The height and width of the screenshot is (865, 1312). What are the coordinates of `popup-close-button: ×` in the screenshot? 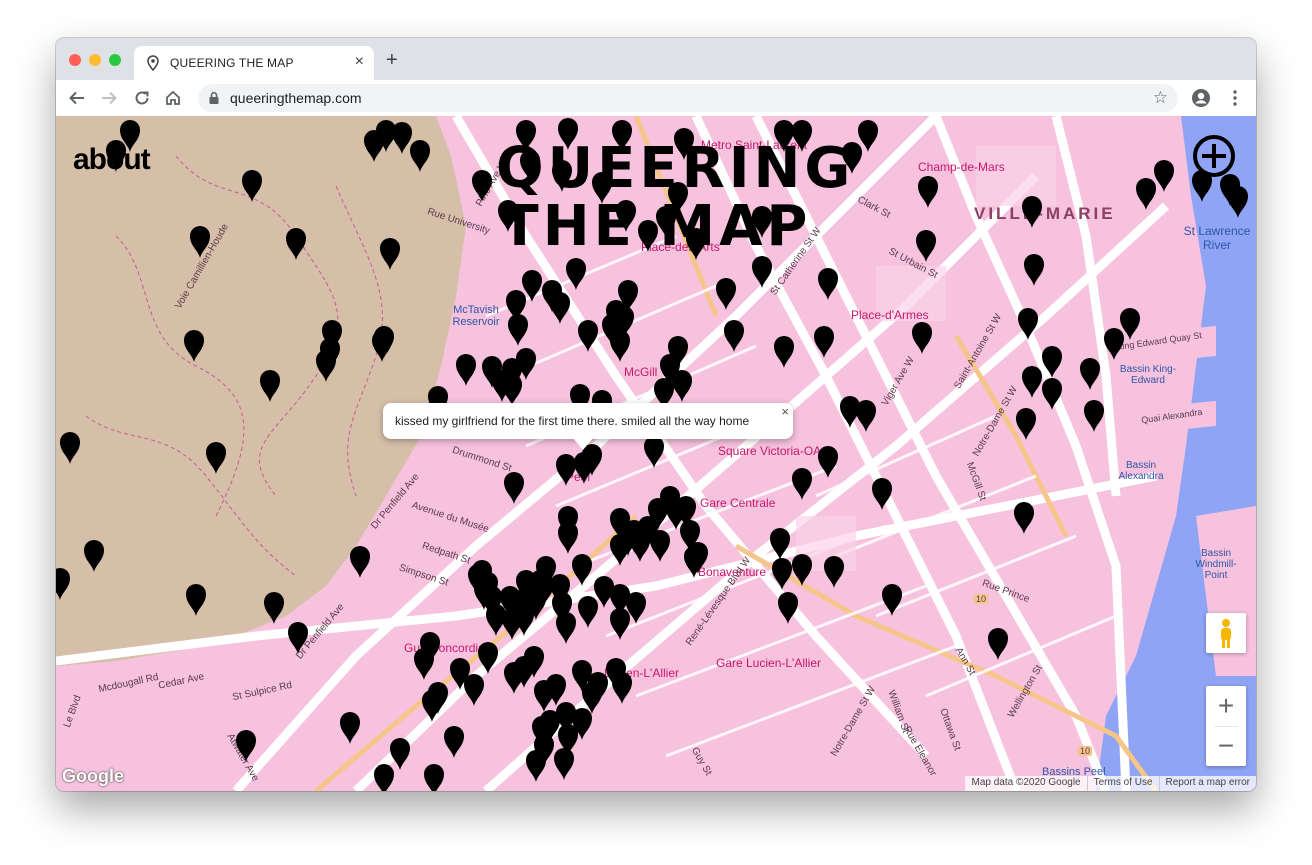 It's located at (785, 411).